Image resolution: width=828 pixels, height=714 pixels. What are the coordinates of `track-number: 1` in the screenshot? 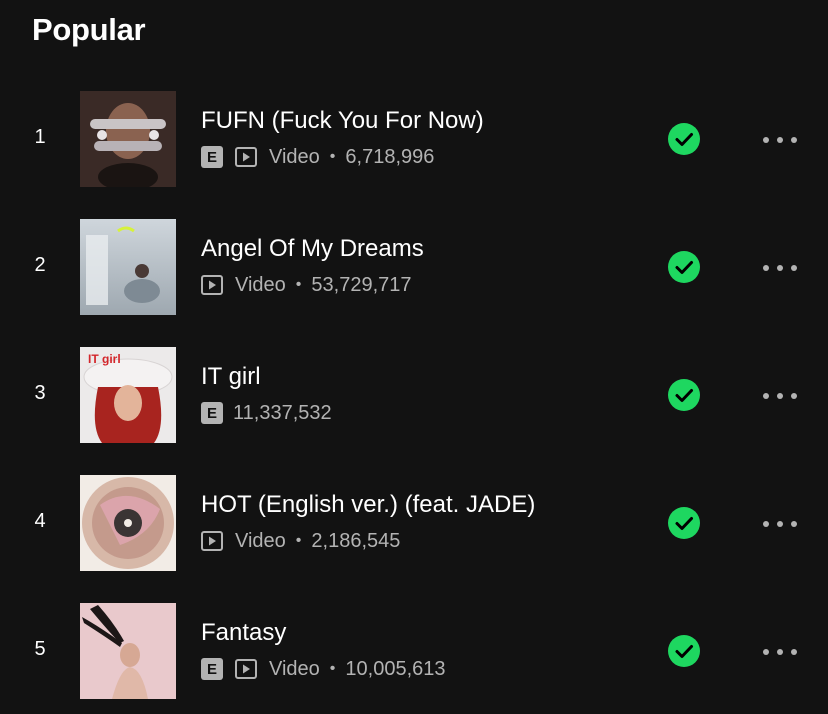 It's located at (40, 137).